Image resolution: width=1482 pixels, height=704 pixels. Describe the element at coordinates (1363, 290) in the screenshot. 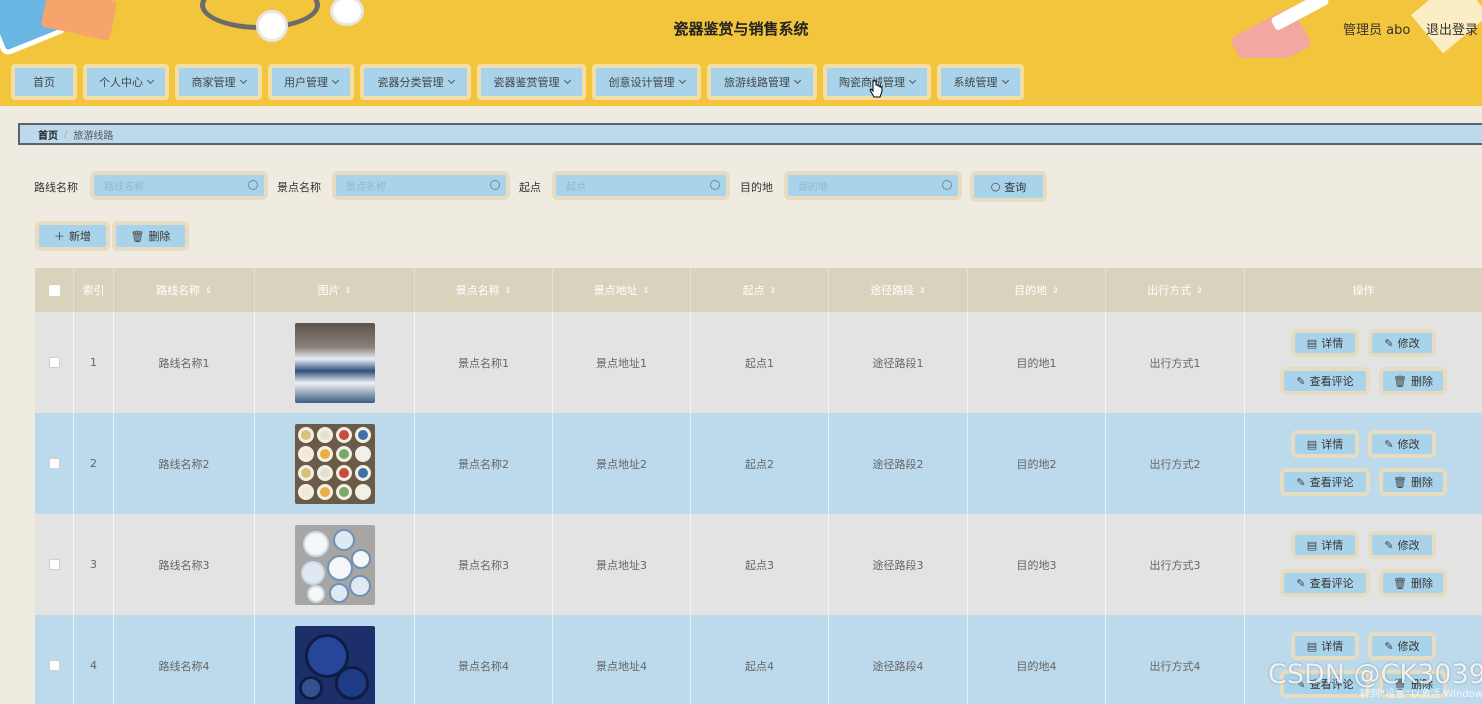

I see `header-ops-label: 操作` at that location.